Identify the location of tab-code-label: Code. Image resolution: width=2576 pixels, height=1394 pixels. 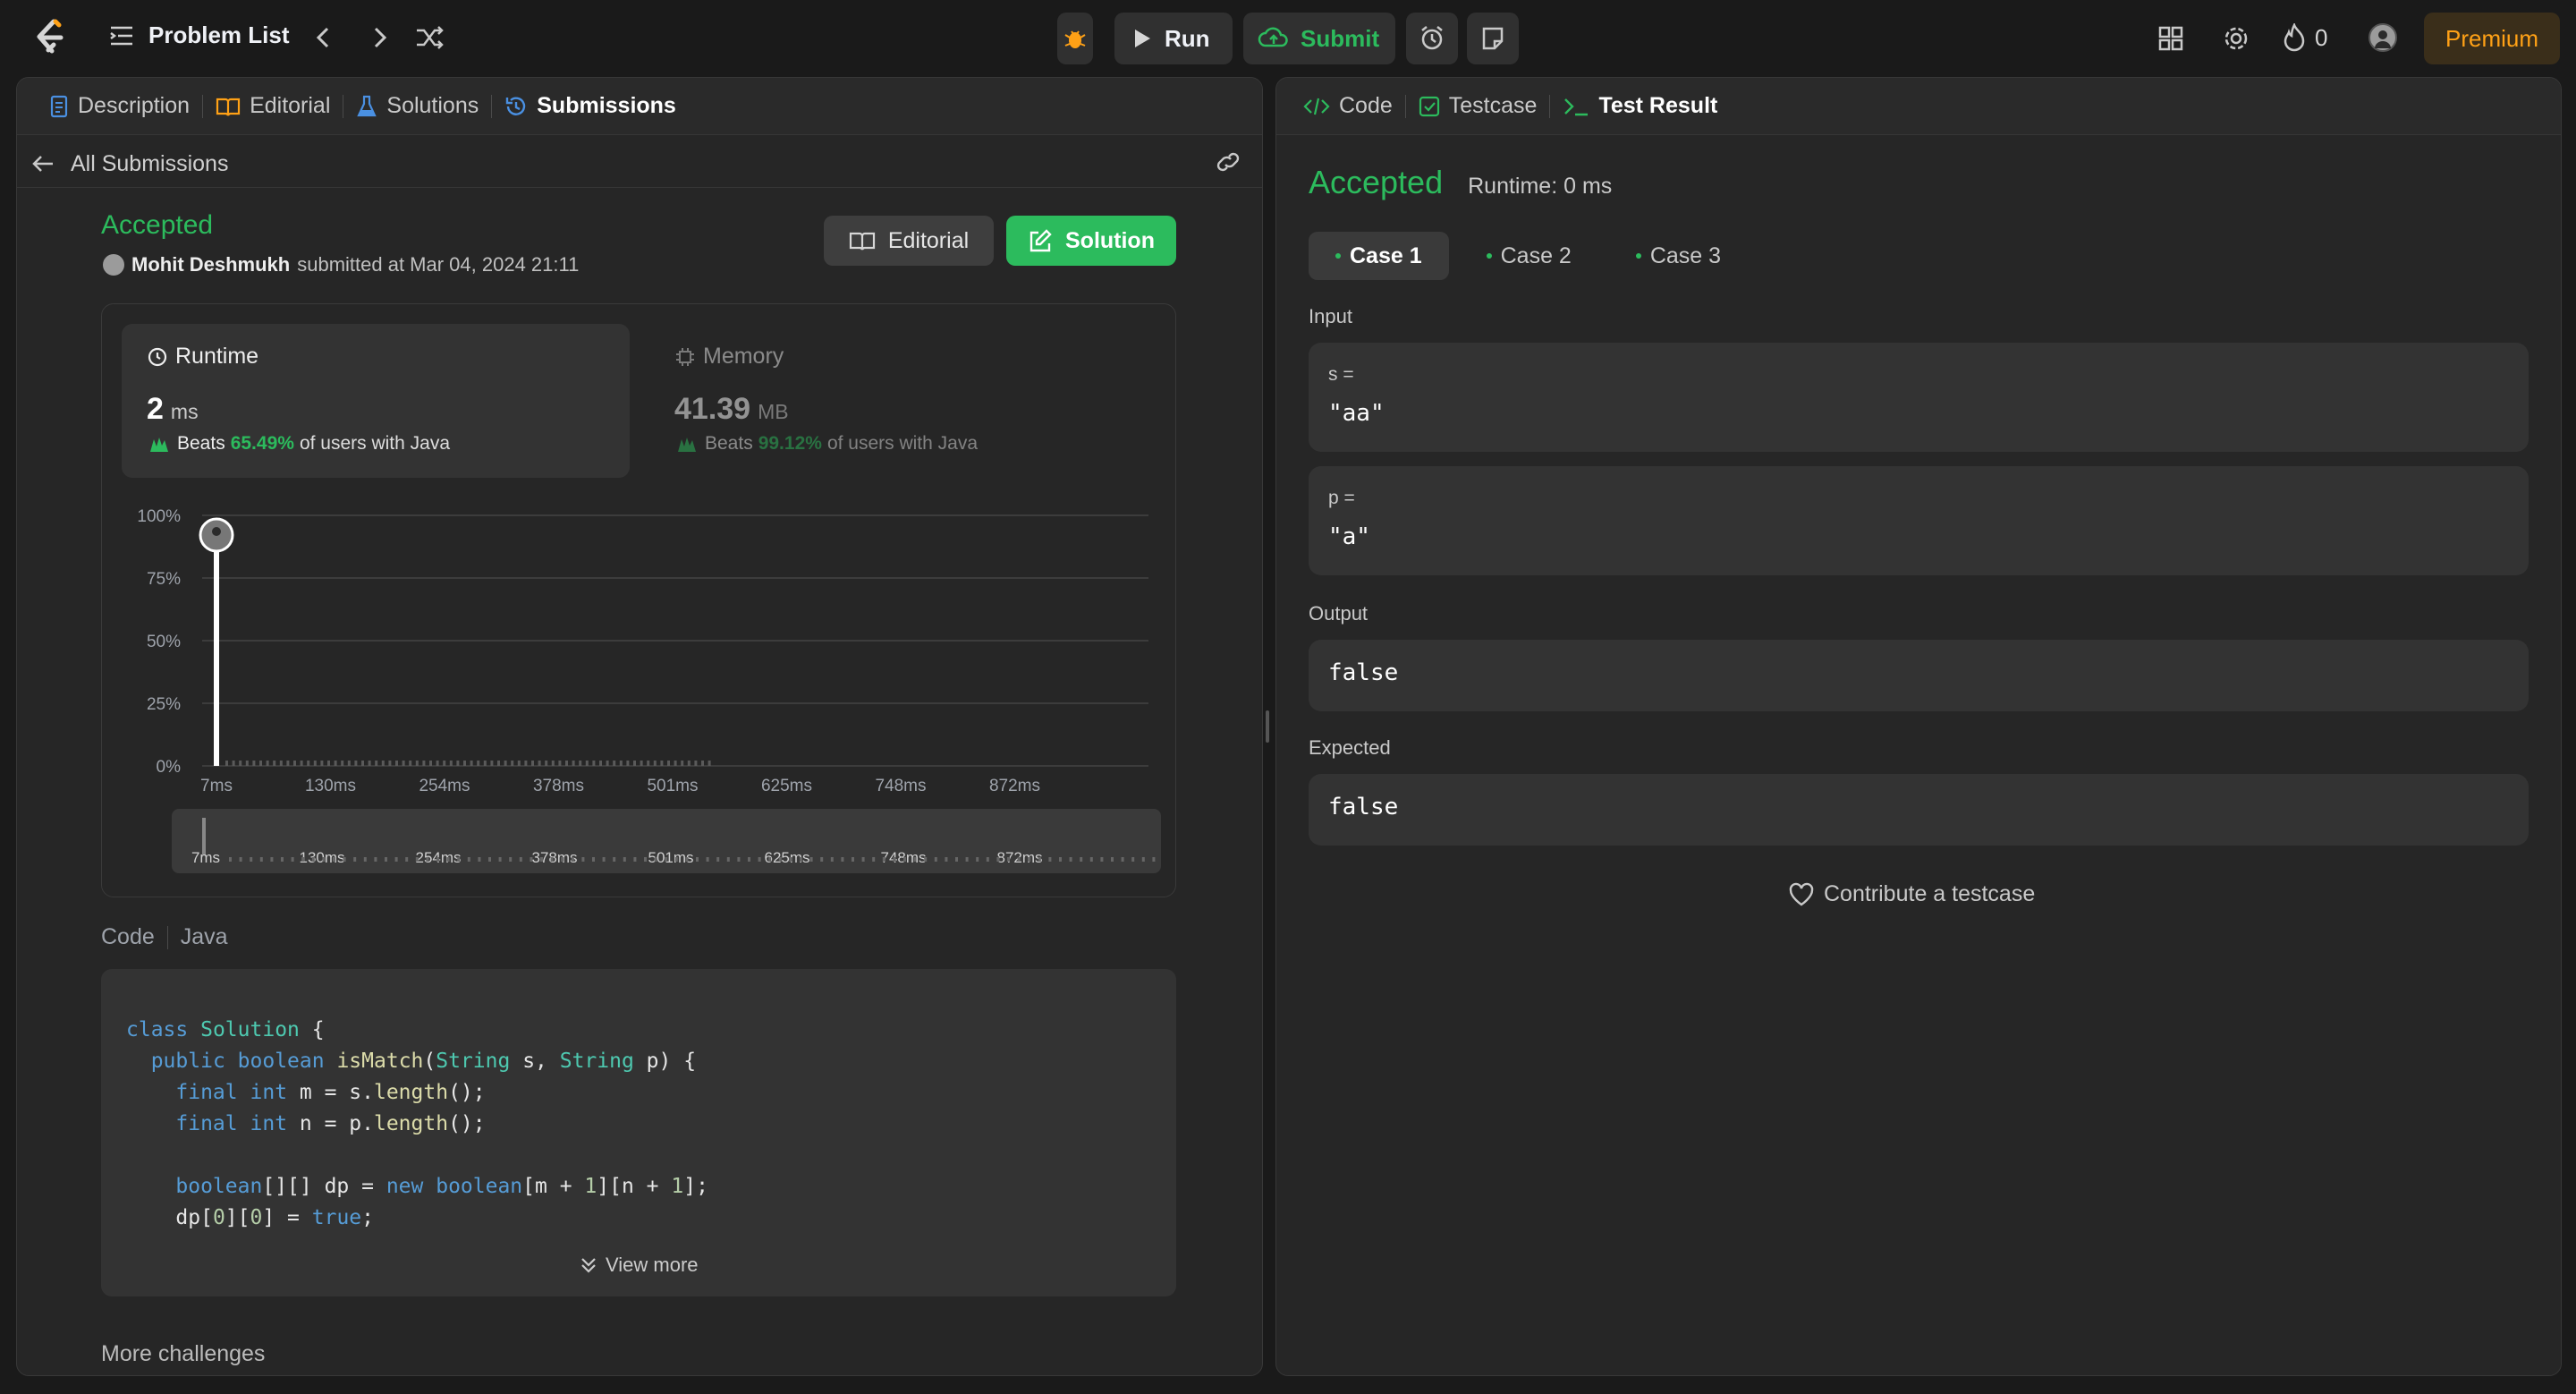
(1366, 106).